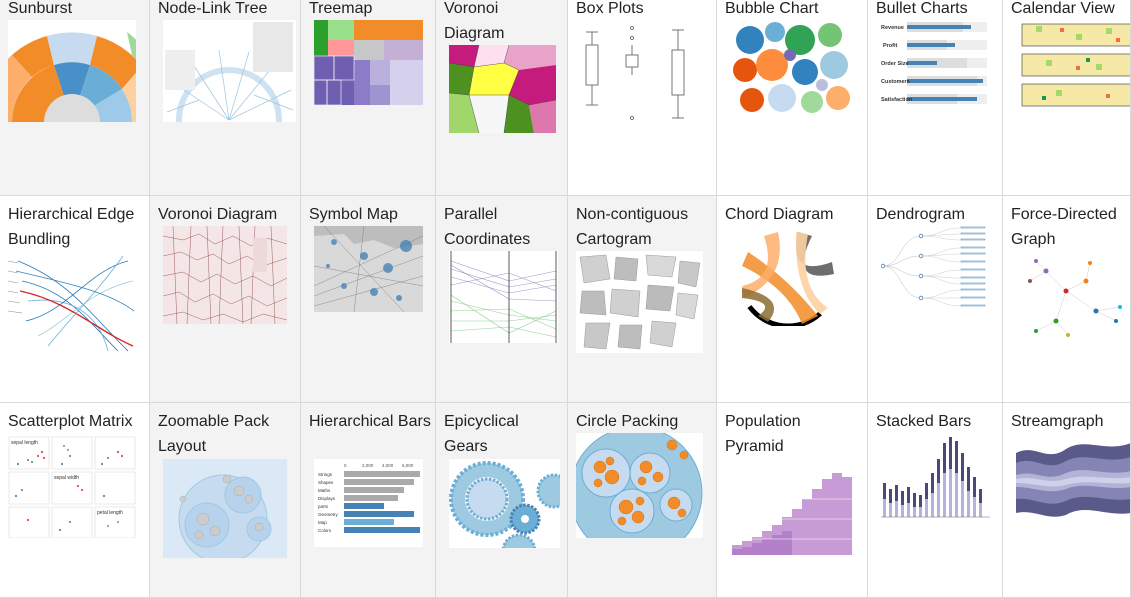 The width and height of the screenshot is (1131, 598). What do you see at coordinates (227, 10) in the screenshot?
I see `gallery-item-title: Node-Link Tree` at bounding box center [227, 10].